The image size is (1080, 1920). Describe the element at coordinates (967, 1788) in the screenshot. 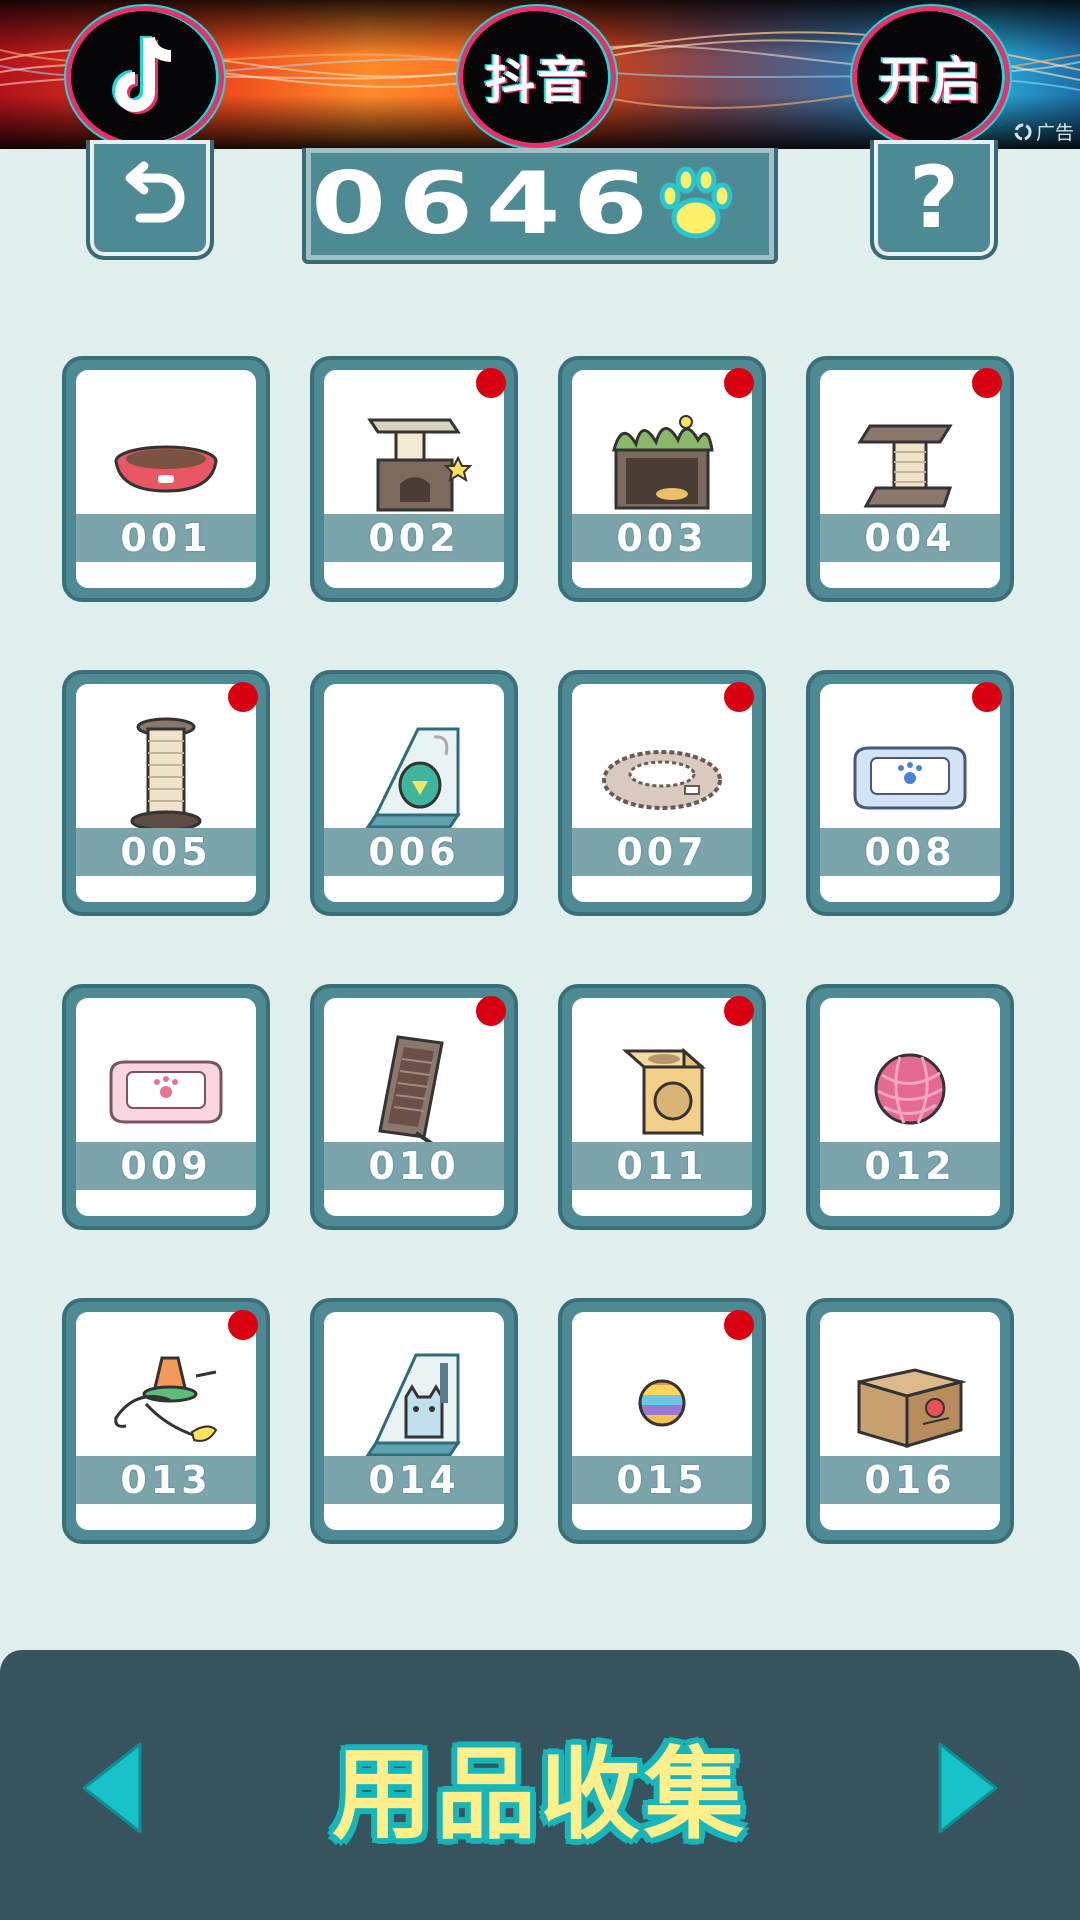

I see `next-page-arrow-icon` at that location.